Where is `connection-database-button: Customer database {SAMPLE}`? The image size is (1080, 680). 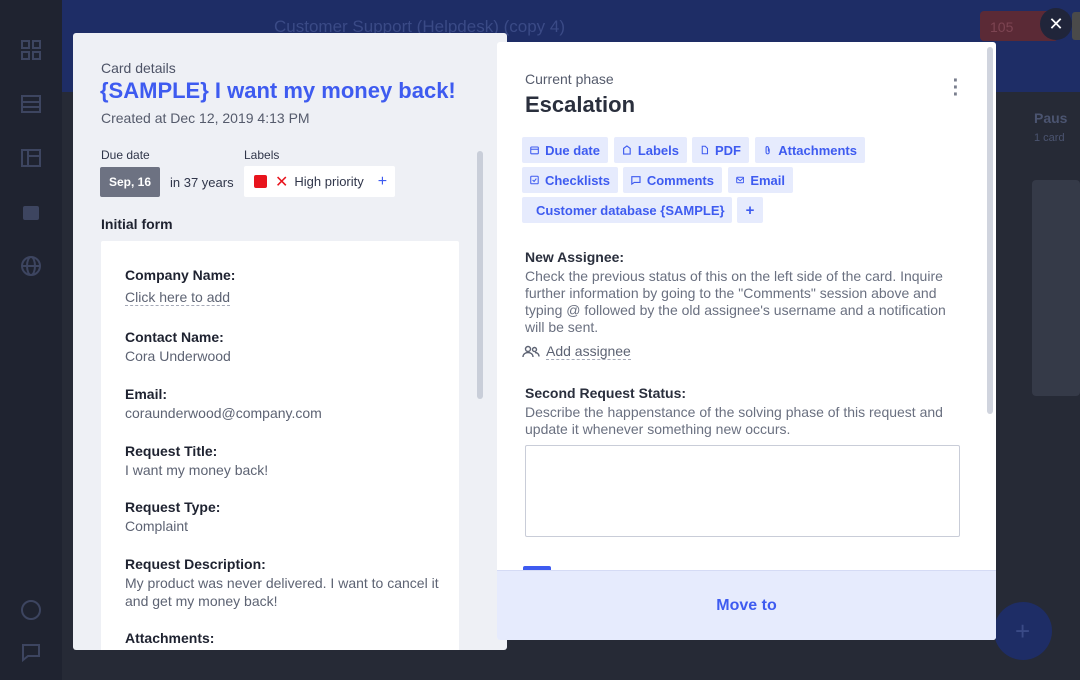 connection-database-button: Customer database {SAMPLE} is located at coordinates (627, 210).